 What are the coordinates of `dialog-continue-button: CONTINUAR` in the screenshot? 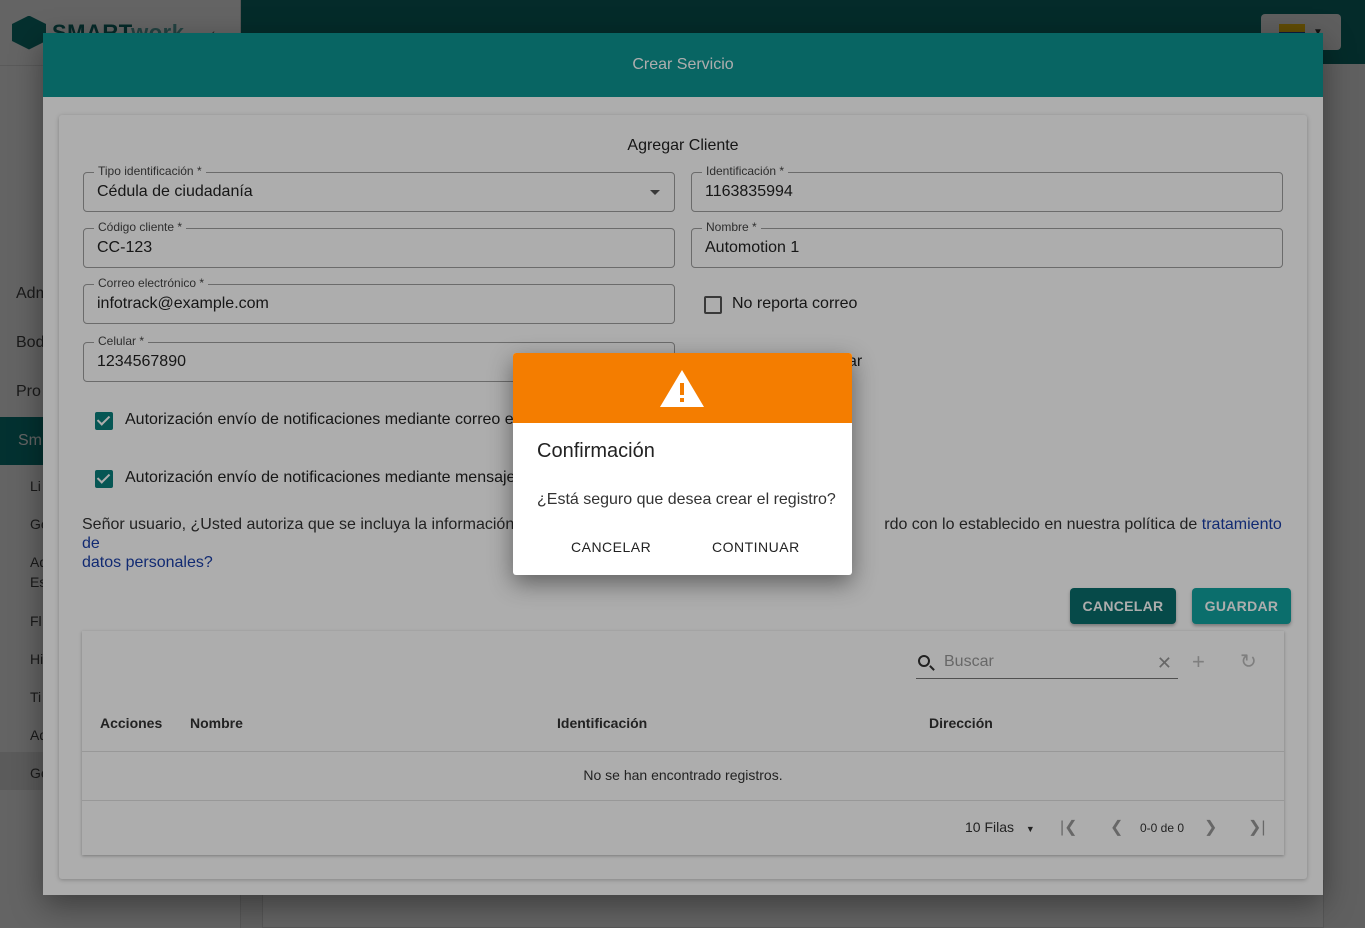 It's located at (756, 547).